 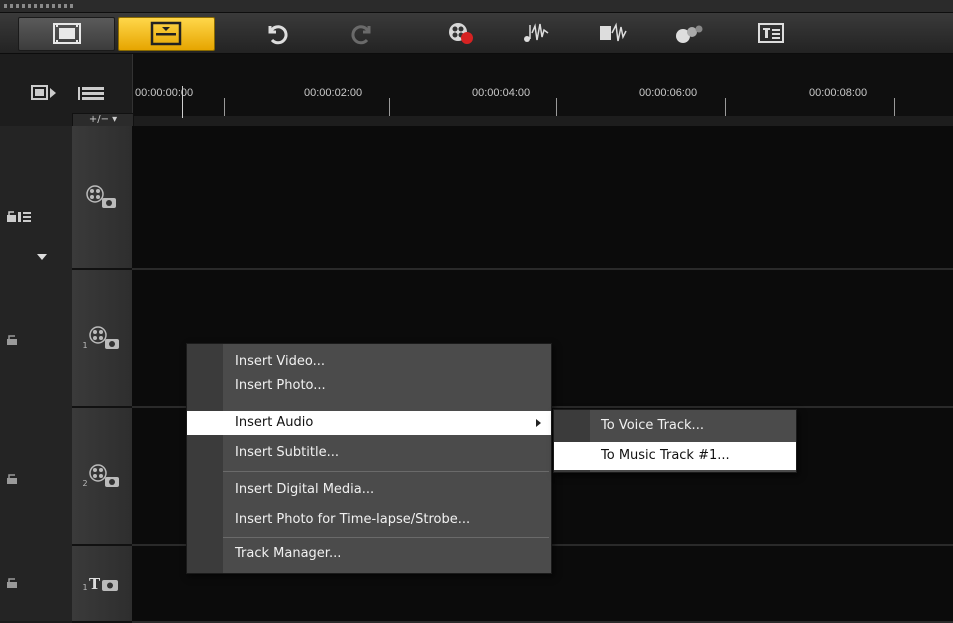 I want to click on title-track-header: 1 T, so click(x=102, y=584).